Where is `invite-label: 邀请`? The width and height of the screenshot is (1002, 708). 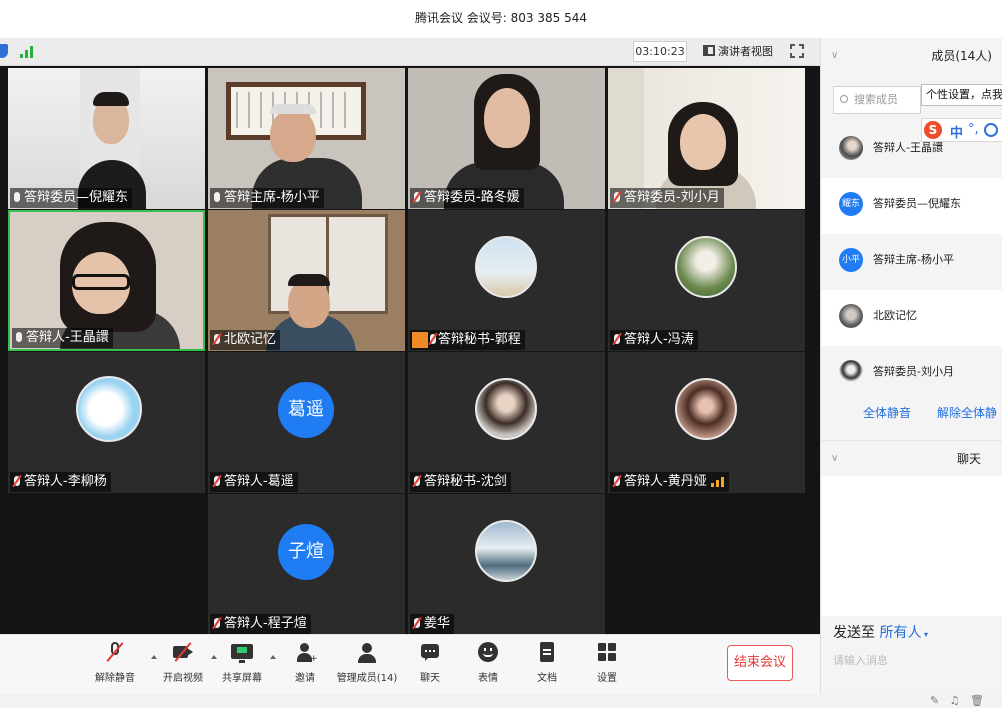 invite-label: 邀请 is located at coordinates (305, 678).